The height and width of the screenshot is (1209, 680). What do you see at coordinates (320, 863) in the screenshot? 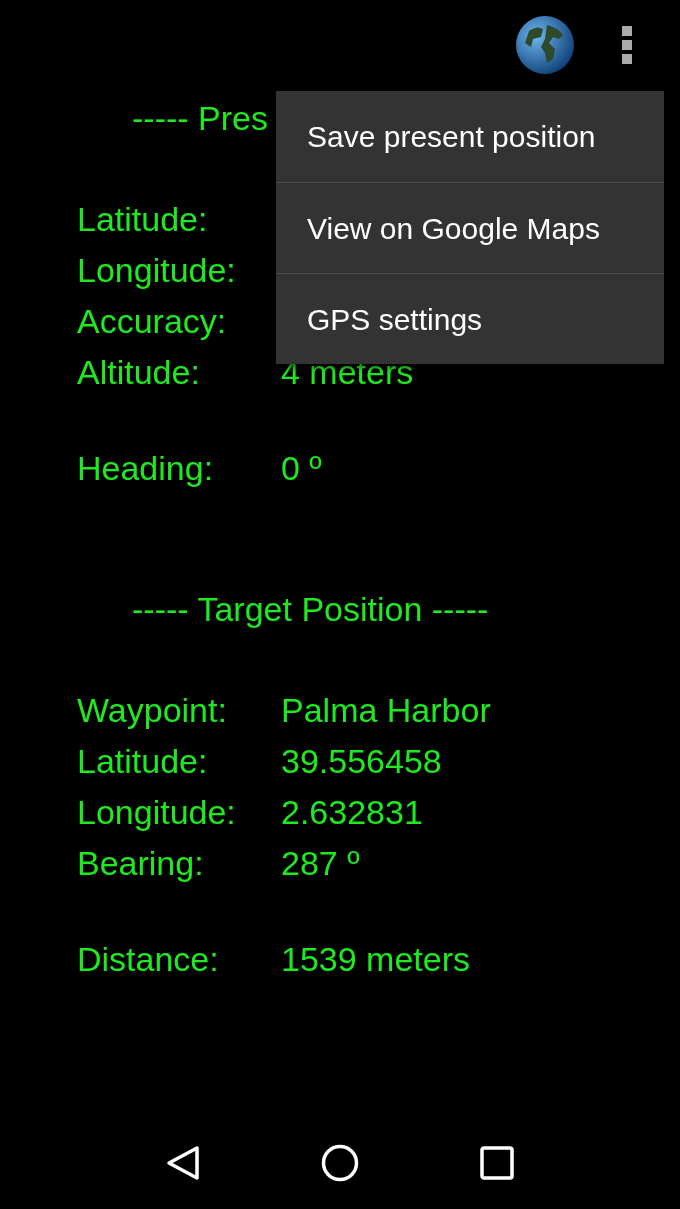
I see `field-value: 287 º` at bounding box center [320, 863].